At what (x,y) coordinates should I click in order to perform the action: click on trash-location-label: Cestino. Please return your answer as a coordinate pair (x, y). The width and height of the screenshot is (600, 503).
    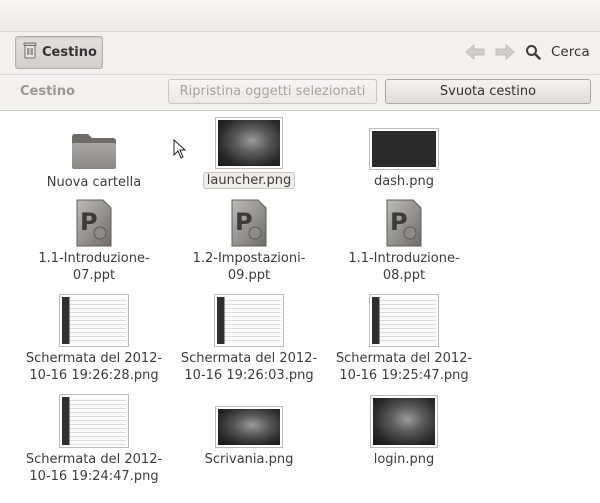
    Looking at the image, I should click on (69, 52).